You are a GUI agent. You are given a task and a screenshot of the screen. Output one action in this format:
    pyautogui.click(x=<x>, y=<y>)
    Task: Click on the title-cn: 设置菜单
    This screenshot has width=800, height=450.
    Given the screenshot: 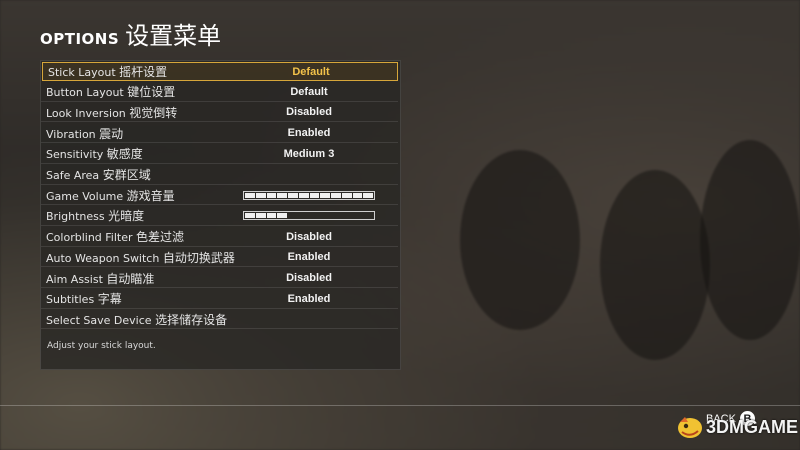 What is the action you would take?
    pyautogui.click(x=173, y=36)
    